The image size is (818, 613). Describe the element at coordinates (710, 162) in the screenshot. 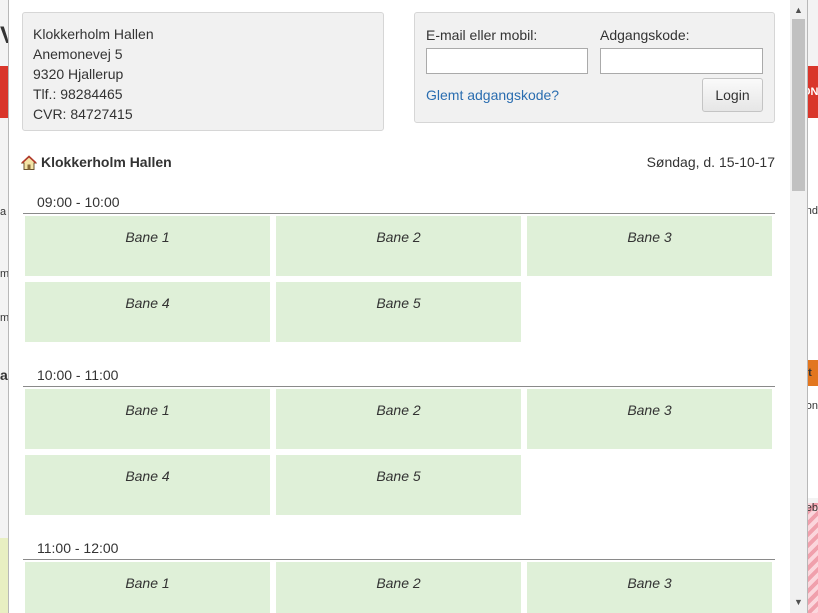

I see `booking-date: Søndag, d. 15-10-17` at that location.